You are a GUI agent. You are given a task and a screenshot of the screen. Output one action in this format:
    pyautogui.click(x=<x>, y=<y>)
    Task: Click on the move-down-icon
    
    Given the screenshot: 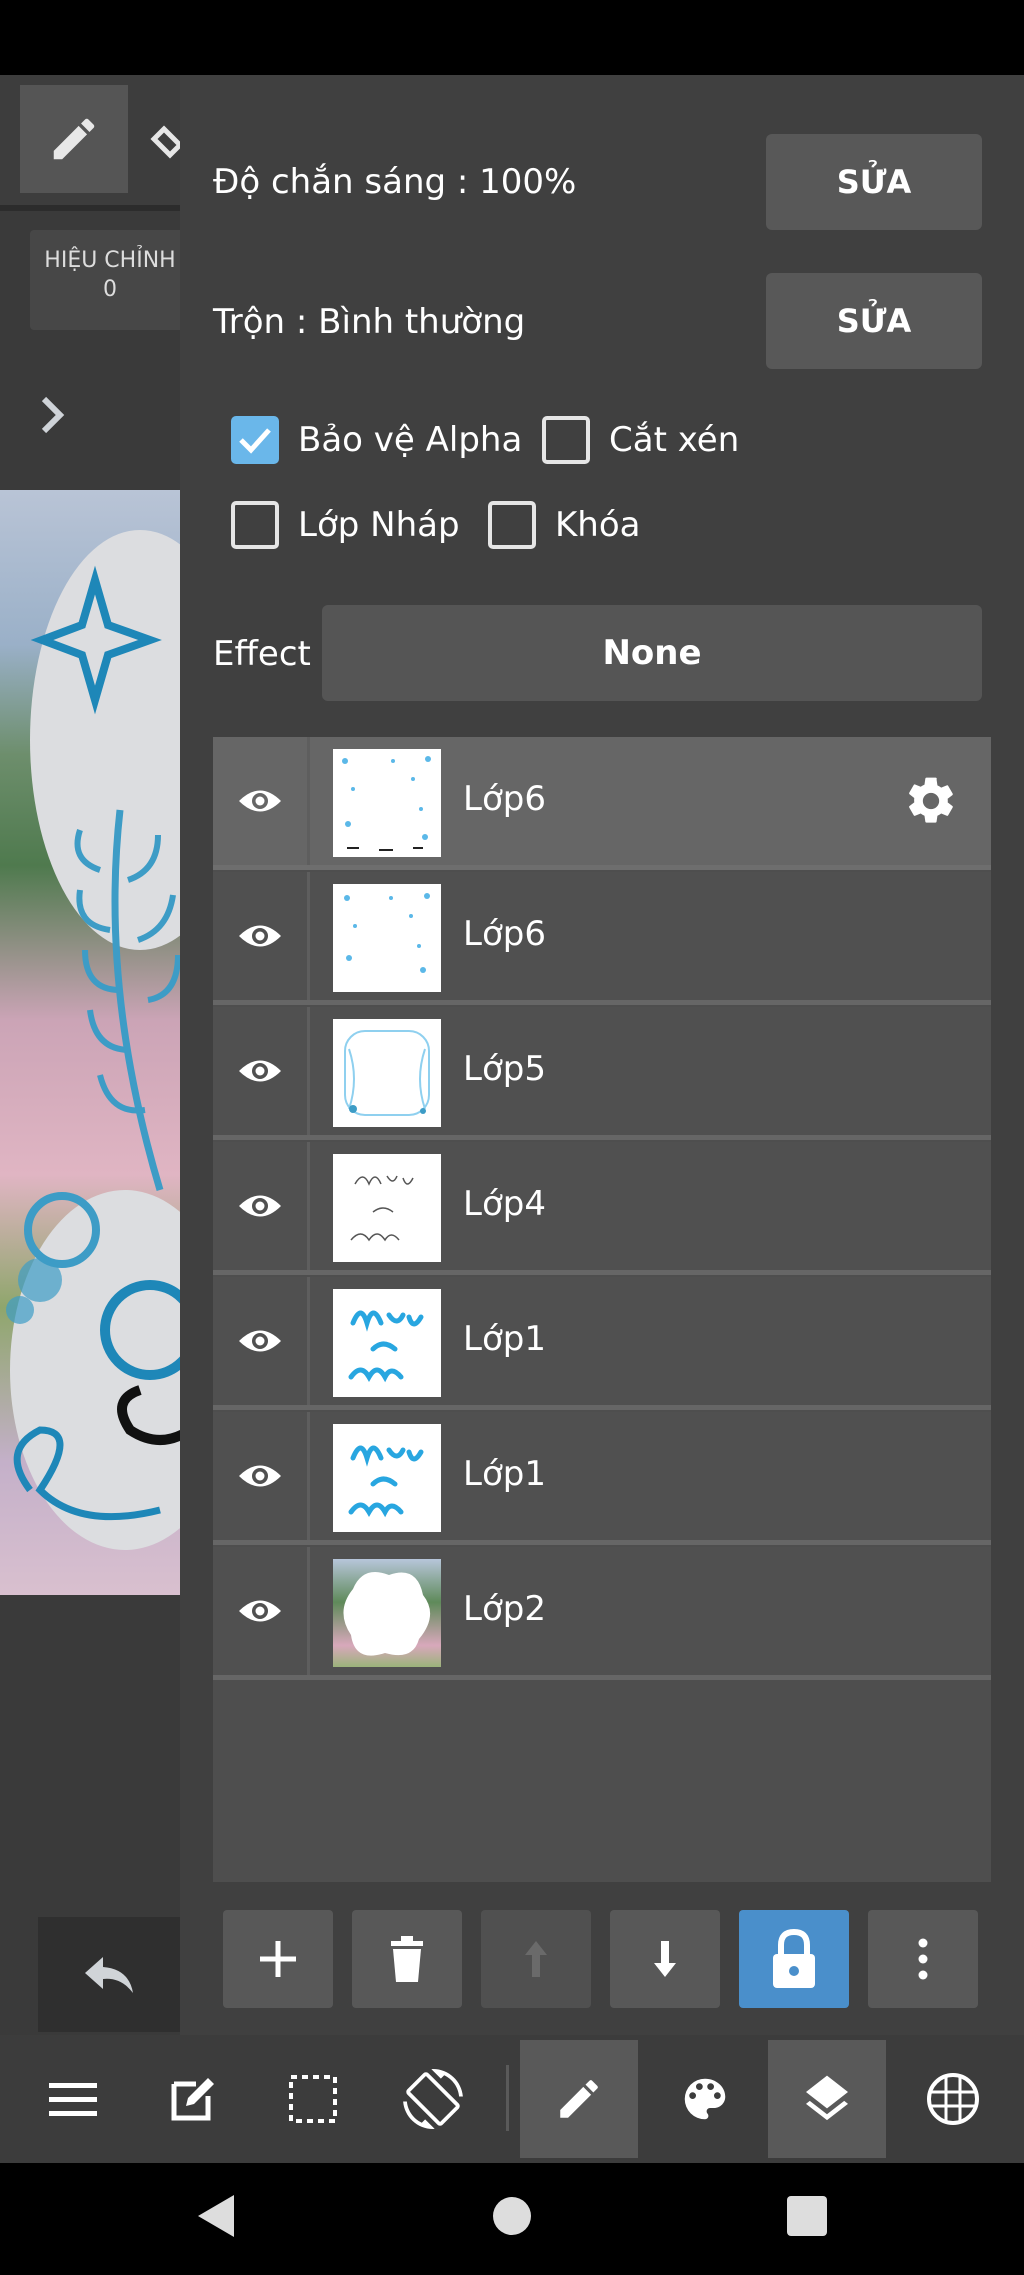 What is the action you would take?
    pyautogui.click(x=665, y=1959)
    